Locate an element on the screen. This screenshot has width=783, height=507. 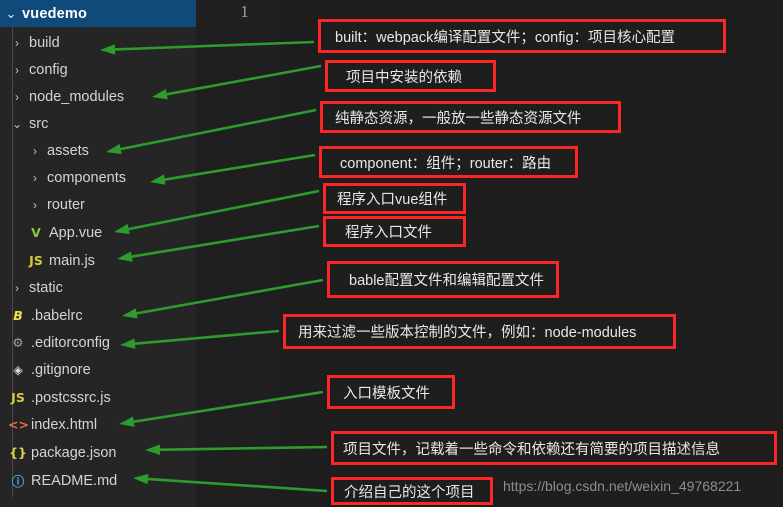
explorer-item-label: build is located at coordinates (44, 42).